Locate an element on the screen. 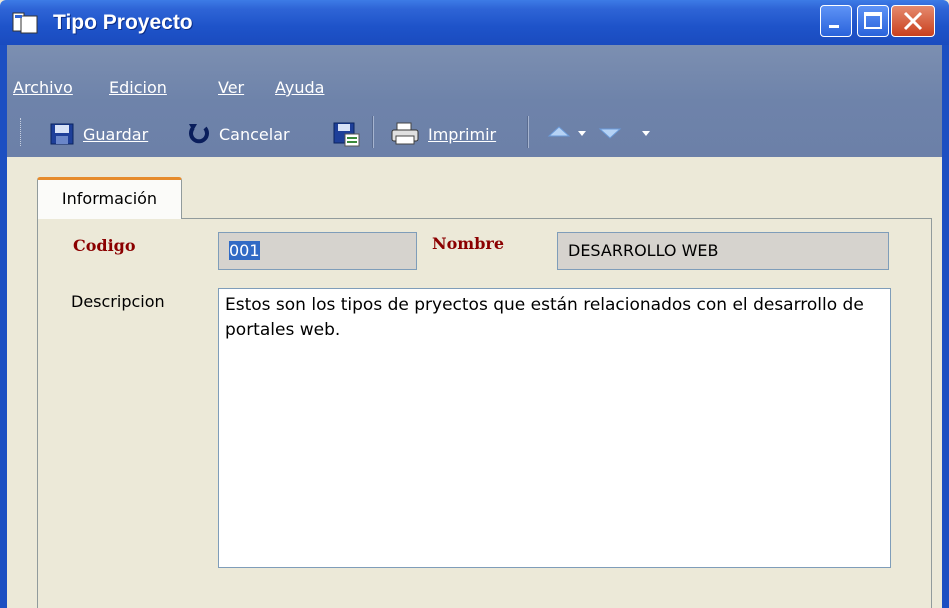  imprimir-button: Imprimir is located at coordinates (443, 134).